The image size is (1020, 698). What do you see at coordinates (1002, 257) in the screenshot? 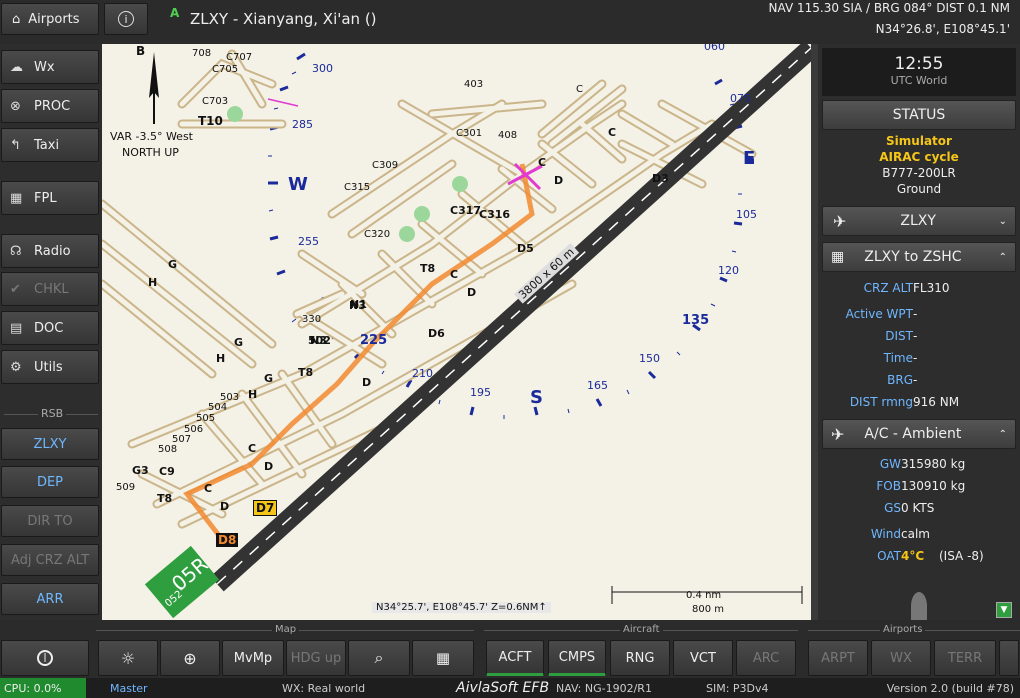
I see `chevron-up-icon: ⌃` at bounding box center [1002, 257].